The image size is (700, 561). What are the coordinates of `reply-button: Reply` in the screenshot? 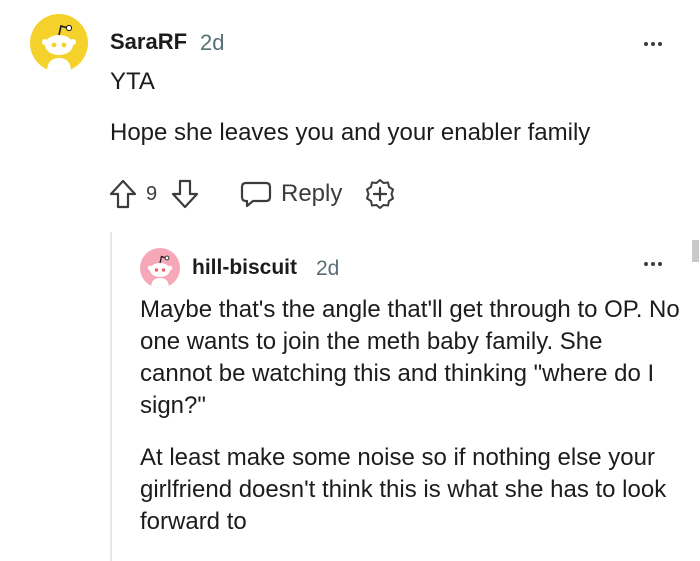 It's located at (295, 194).